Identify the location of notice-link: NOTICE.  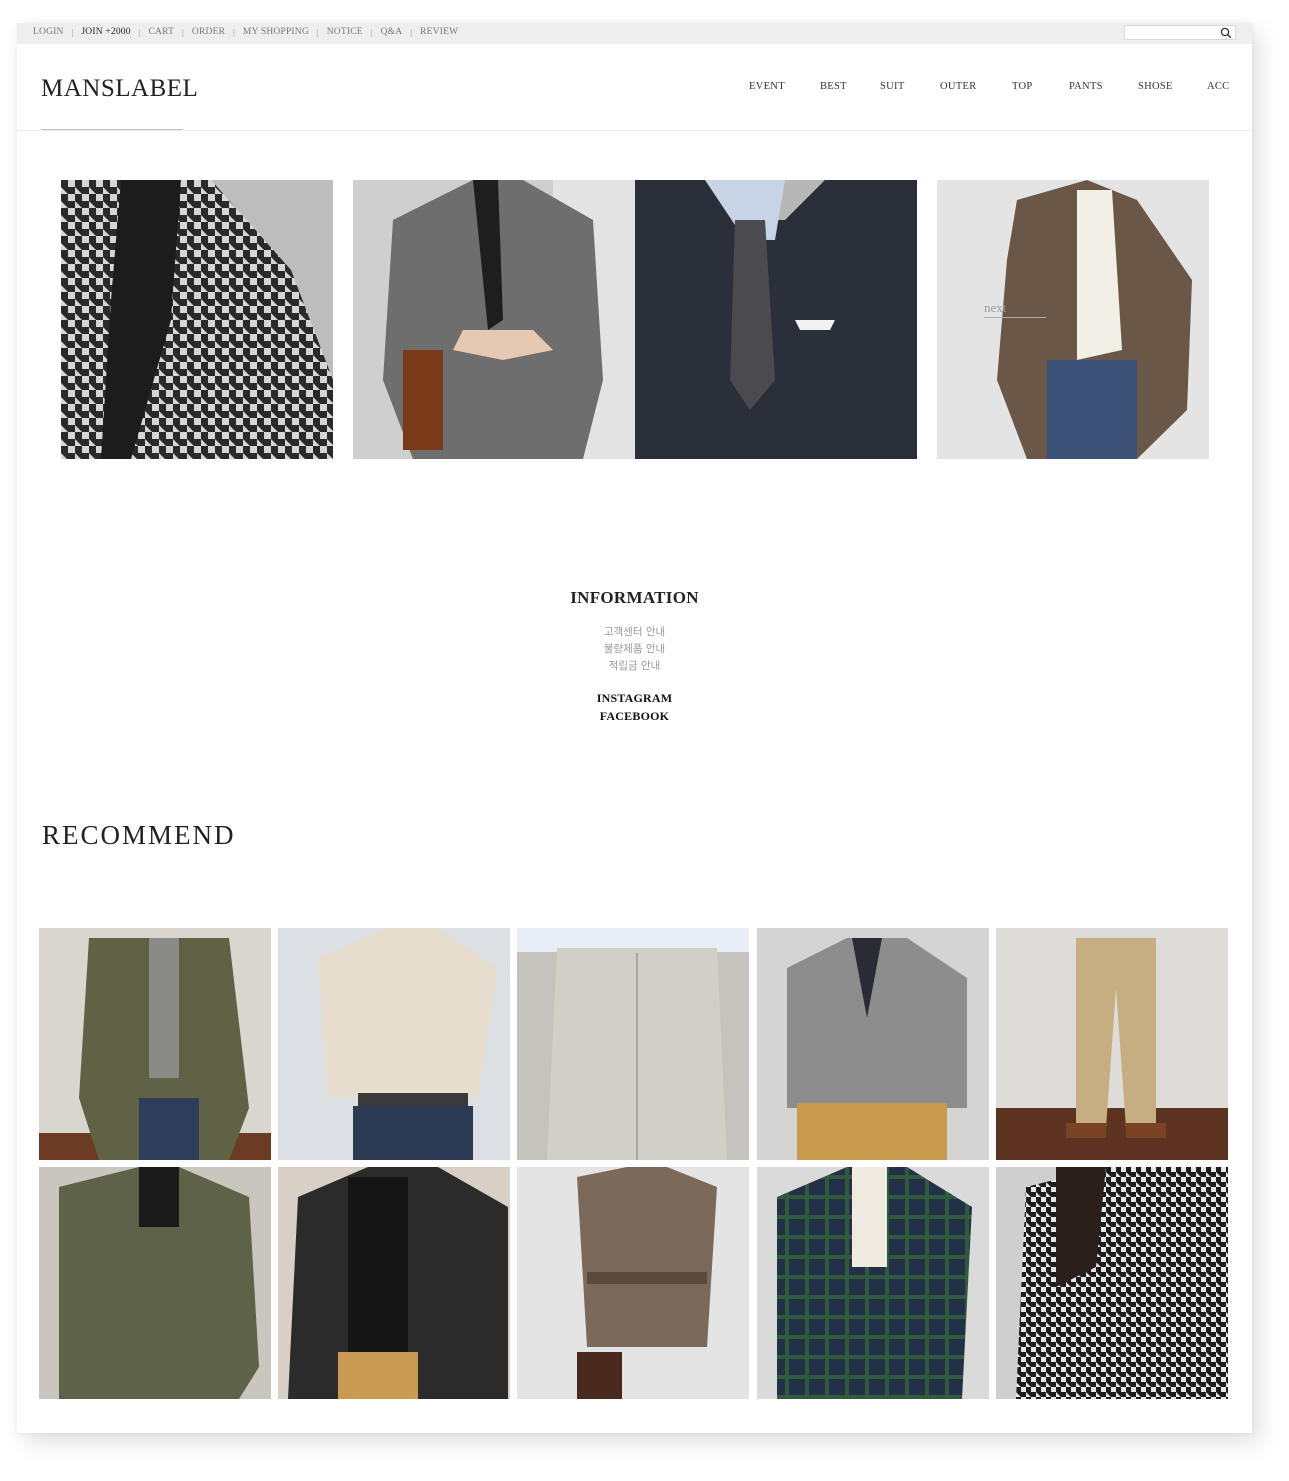
(345, 32).